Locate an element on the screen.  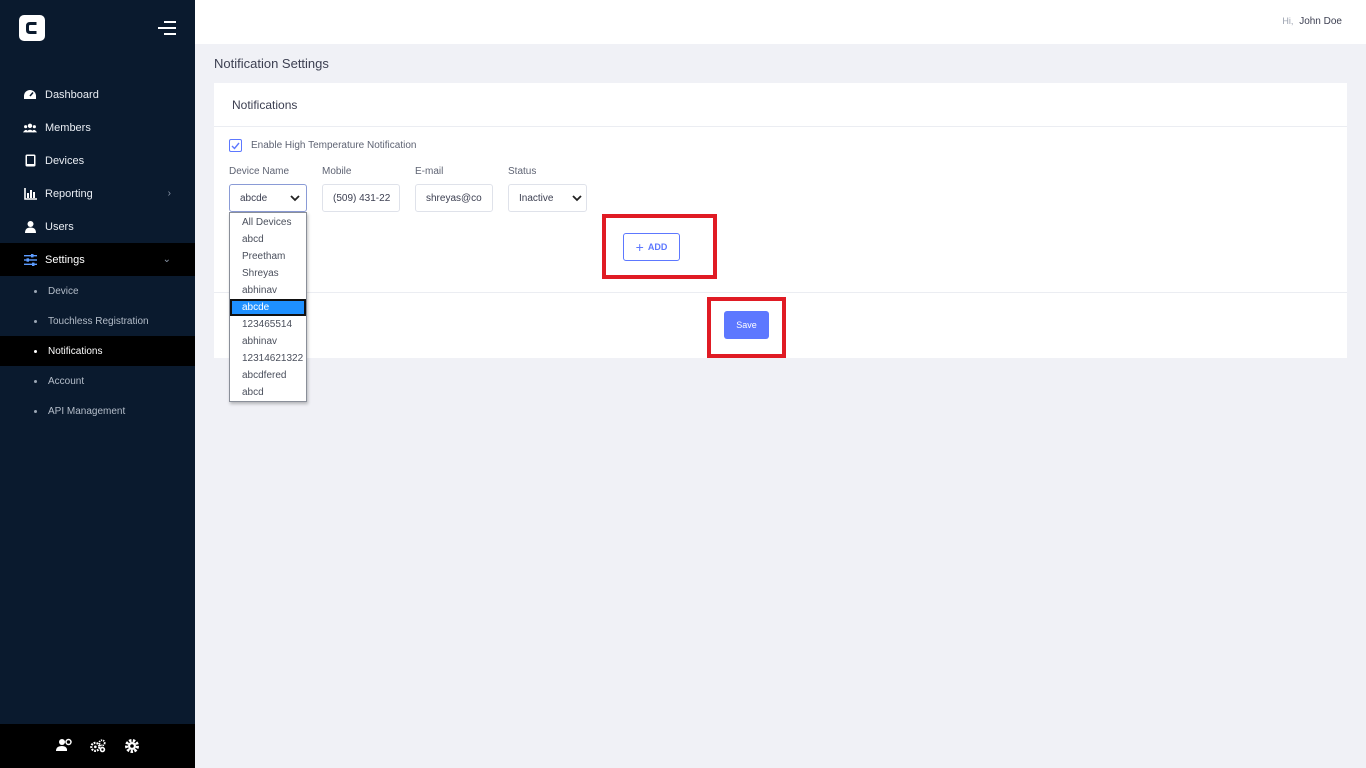
sidebar-item-label: Users is located at coordinates (59, 226).